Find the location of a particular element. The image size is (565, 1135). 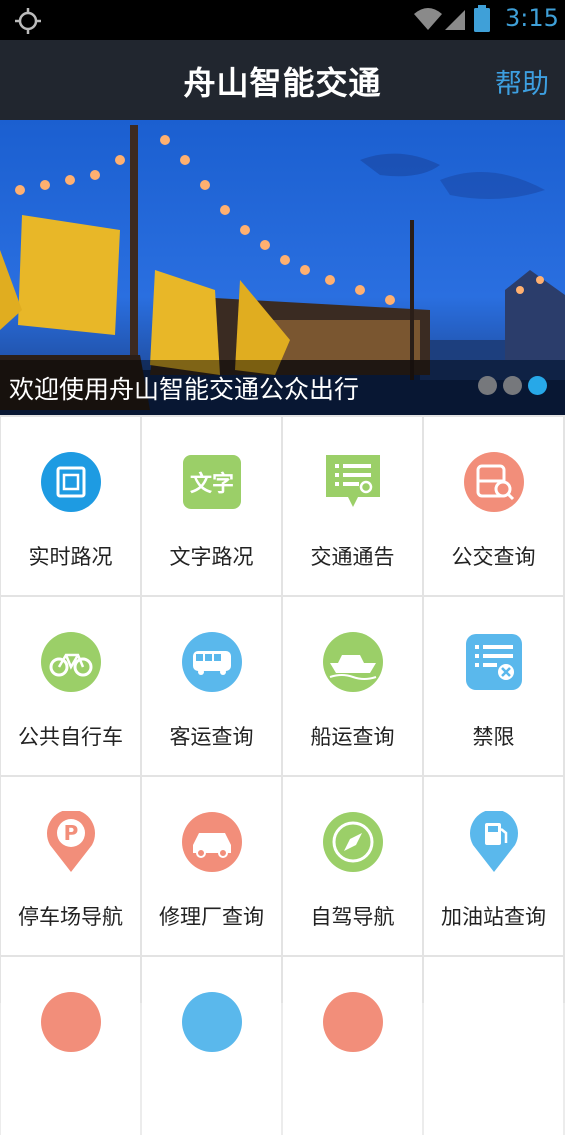

wifi-icon is located at coordinates (428, 19).